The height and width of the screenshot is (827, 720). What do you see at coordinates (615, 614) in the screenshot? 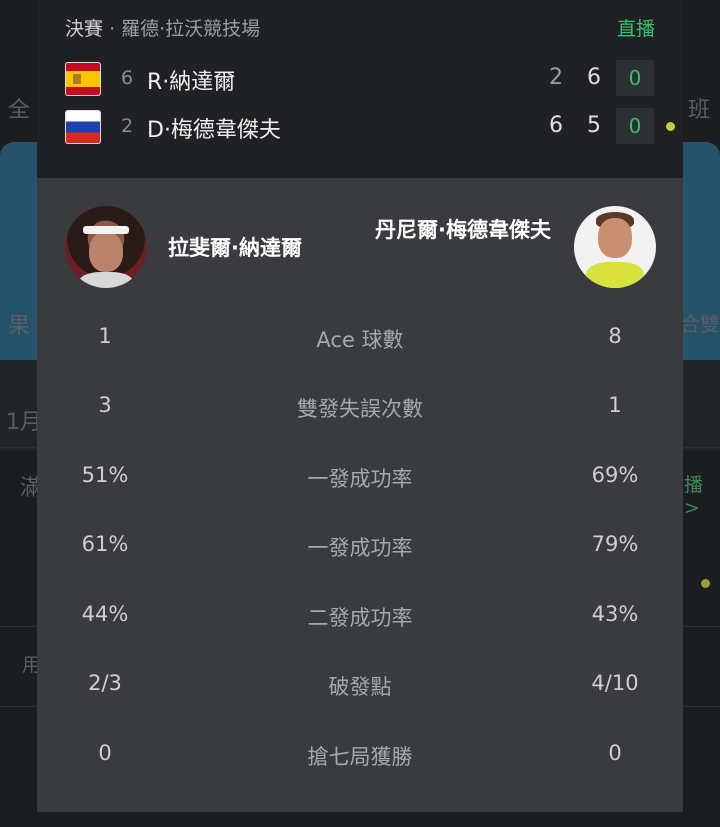
I see `stat-right-value: 43%` at bounding box center [615, 614].